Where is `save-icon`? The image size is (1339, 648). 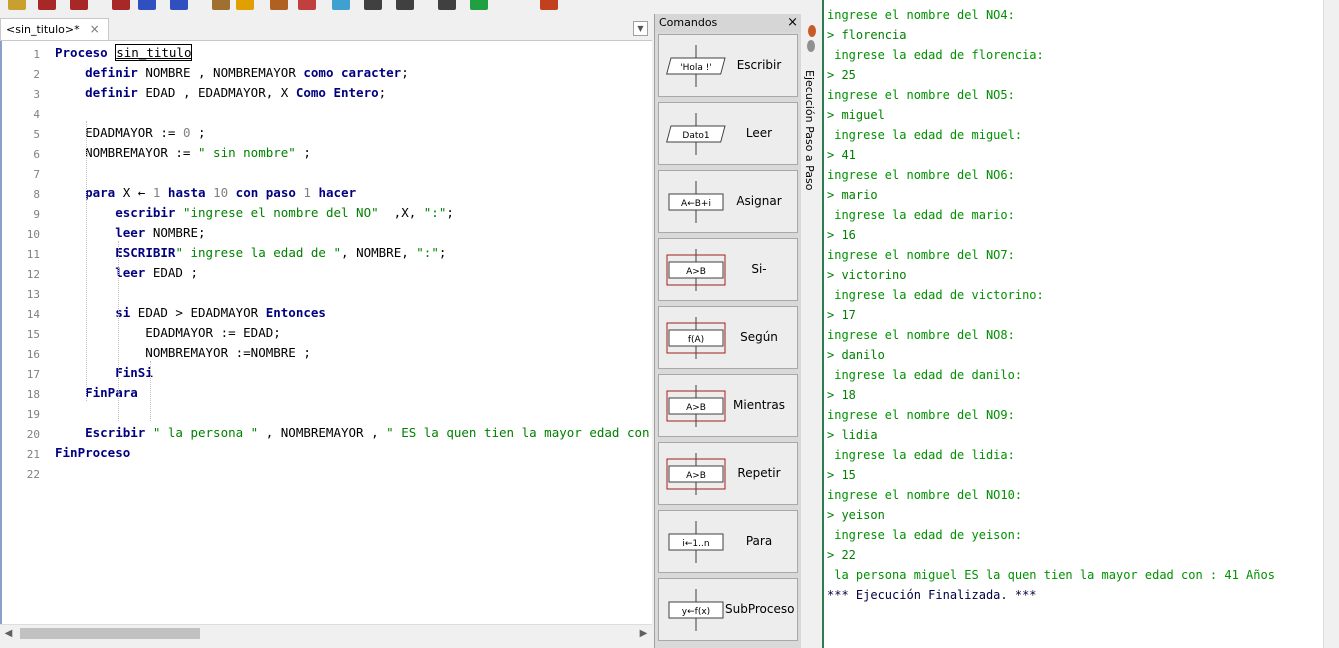
save-icon is located at coordinates (79, 5).